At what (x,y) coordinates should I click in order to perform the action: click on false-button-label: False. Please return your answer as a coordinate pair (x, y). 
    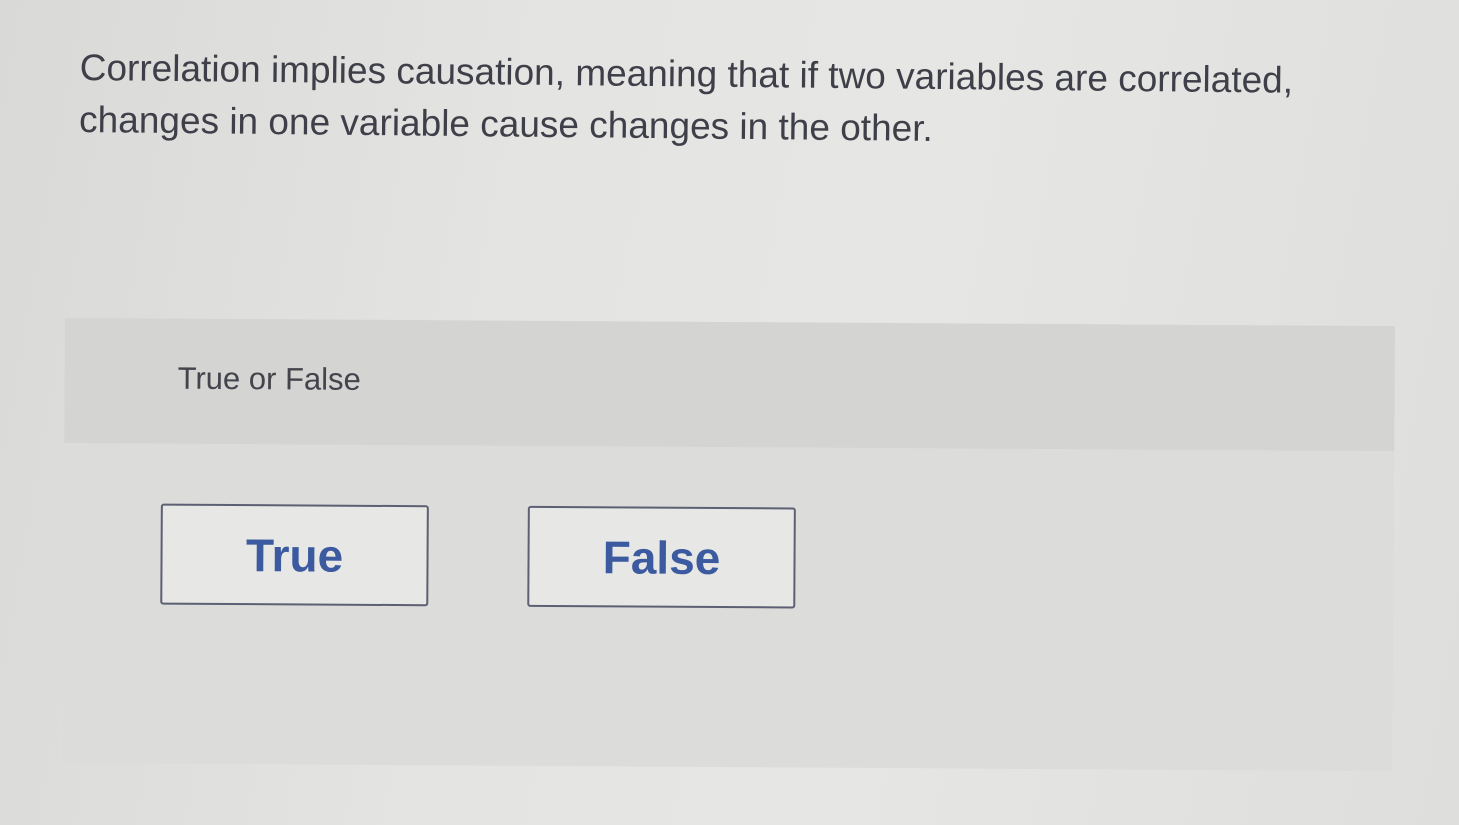
    Looking at the image, I should click on (661, 557).